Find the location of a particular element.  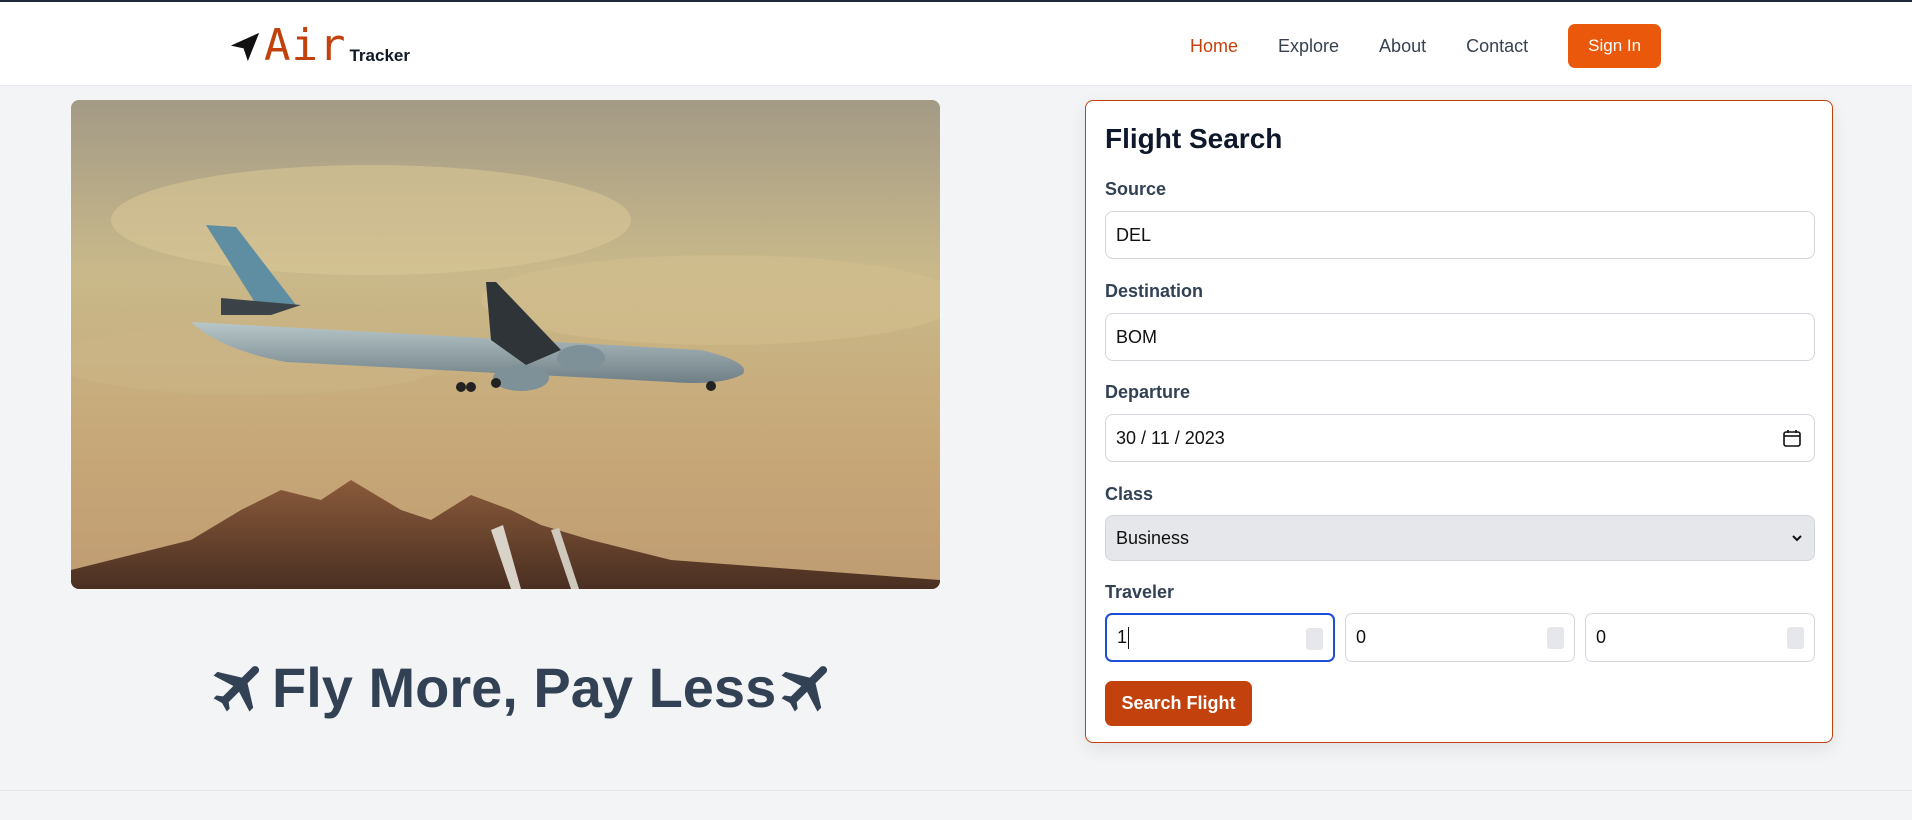

destination-label: Destination is located at coordinates (1154, 291).